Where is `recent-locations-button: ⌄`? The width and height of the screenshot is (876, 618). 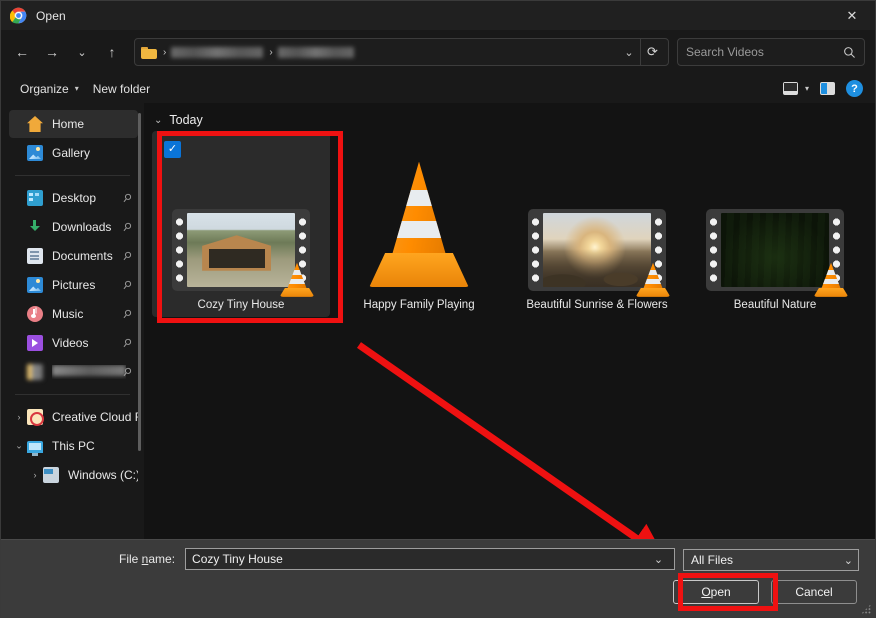
recent-locations-button: ⌄ is located at coordinates (82, 52).